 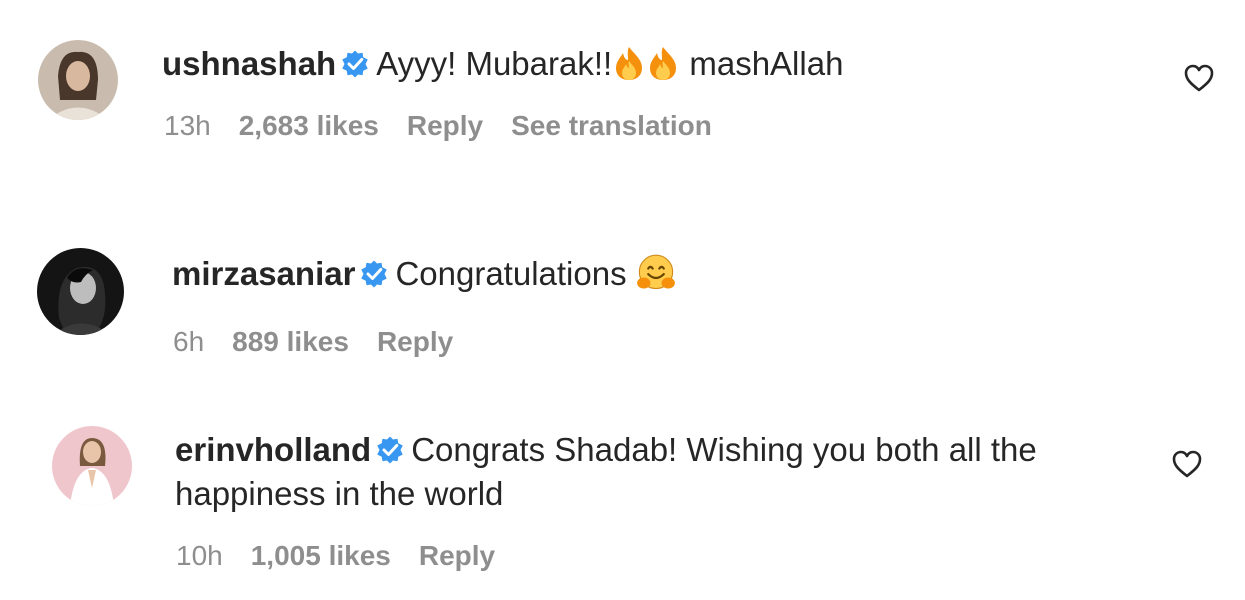 I want to click on comment-meta: 10h 1,005 likes Reply, so click(x=349, y=556).